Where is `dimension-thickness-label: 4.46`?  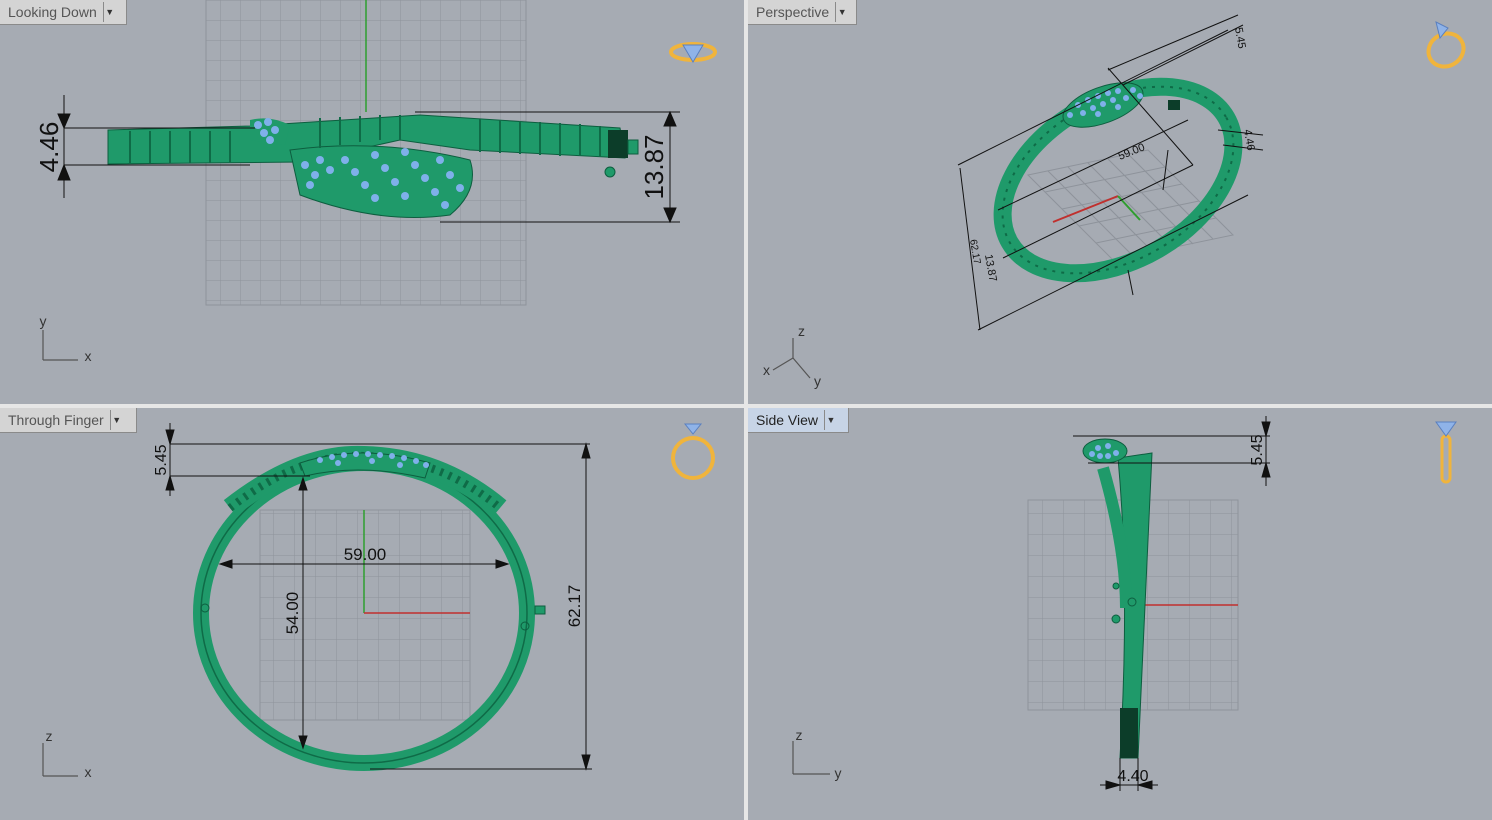
dimension-thickness-label: 4.46 is located at coordinates (1249, 139).